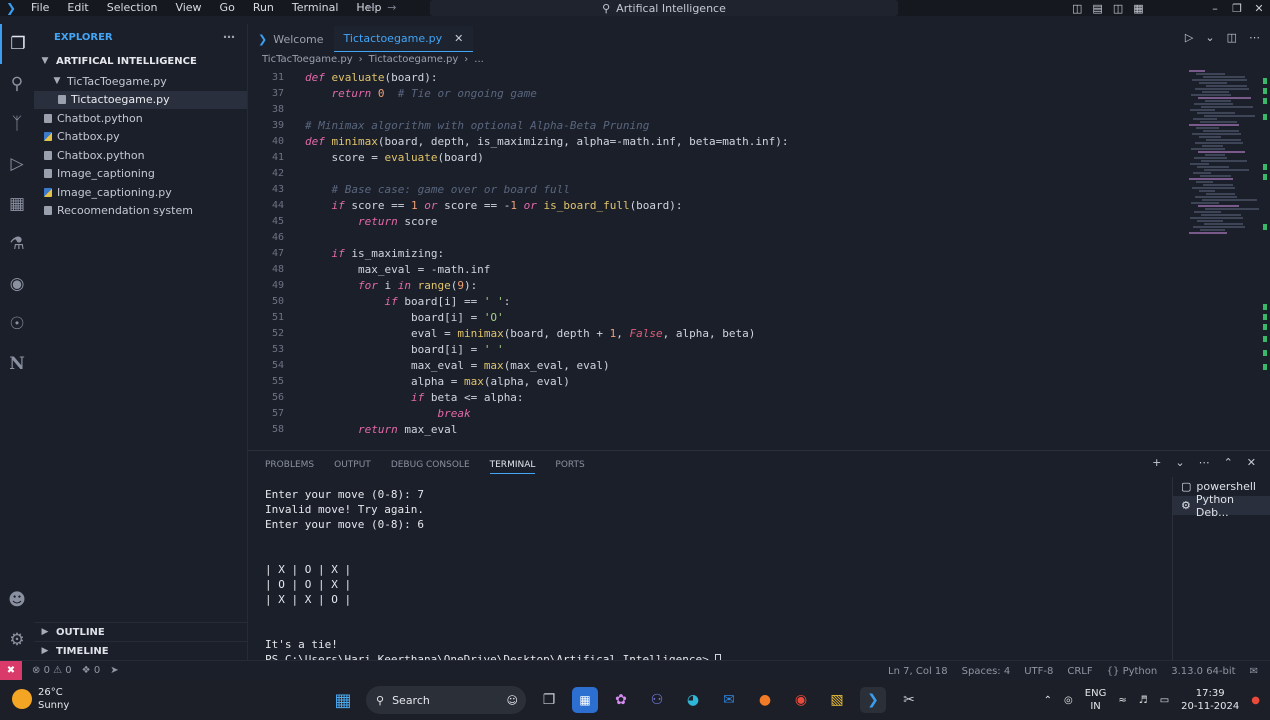  Describe the element at coordinates (263, 8) in the screenshot. I see `menu-run: Run` at that location.